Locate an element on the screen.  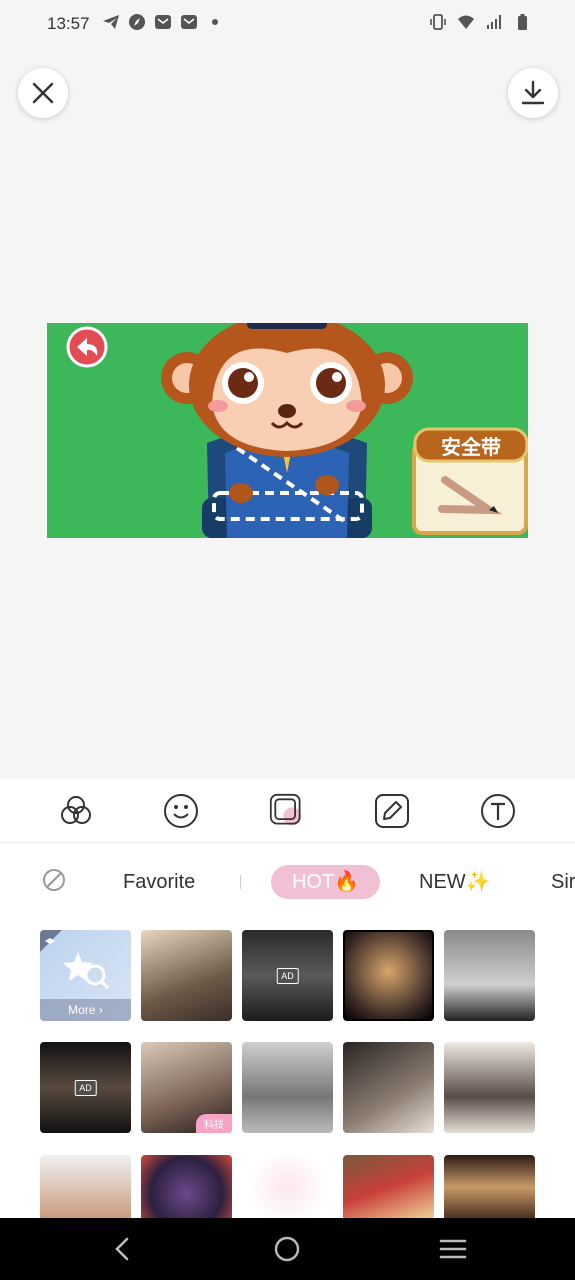
frame-tool is located at coordinates (287, 811).